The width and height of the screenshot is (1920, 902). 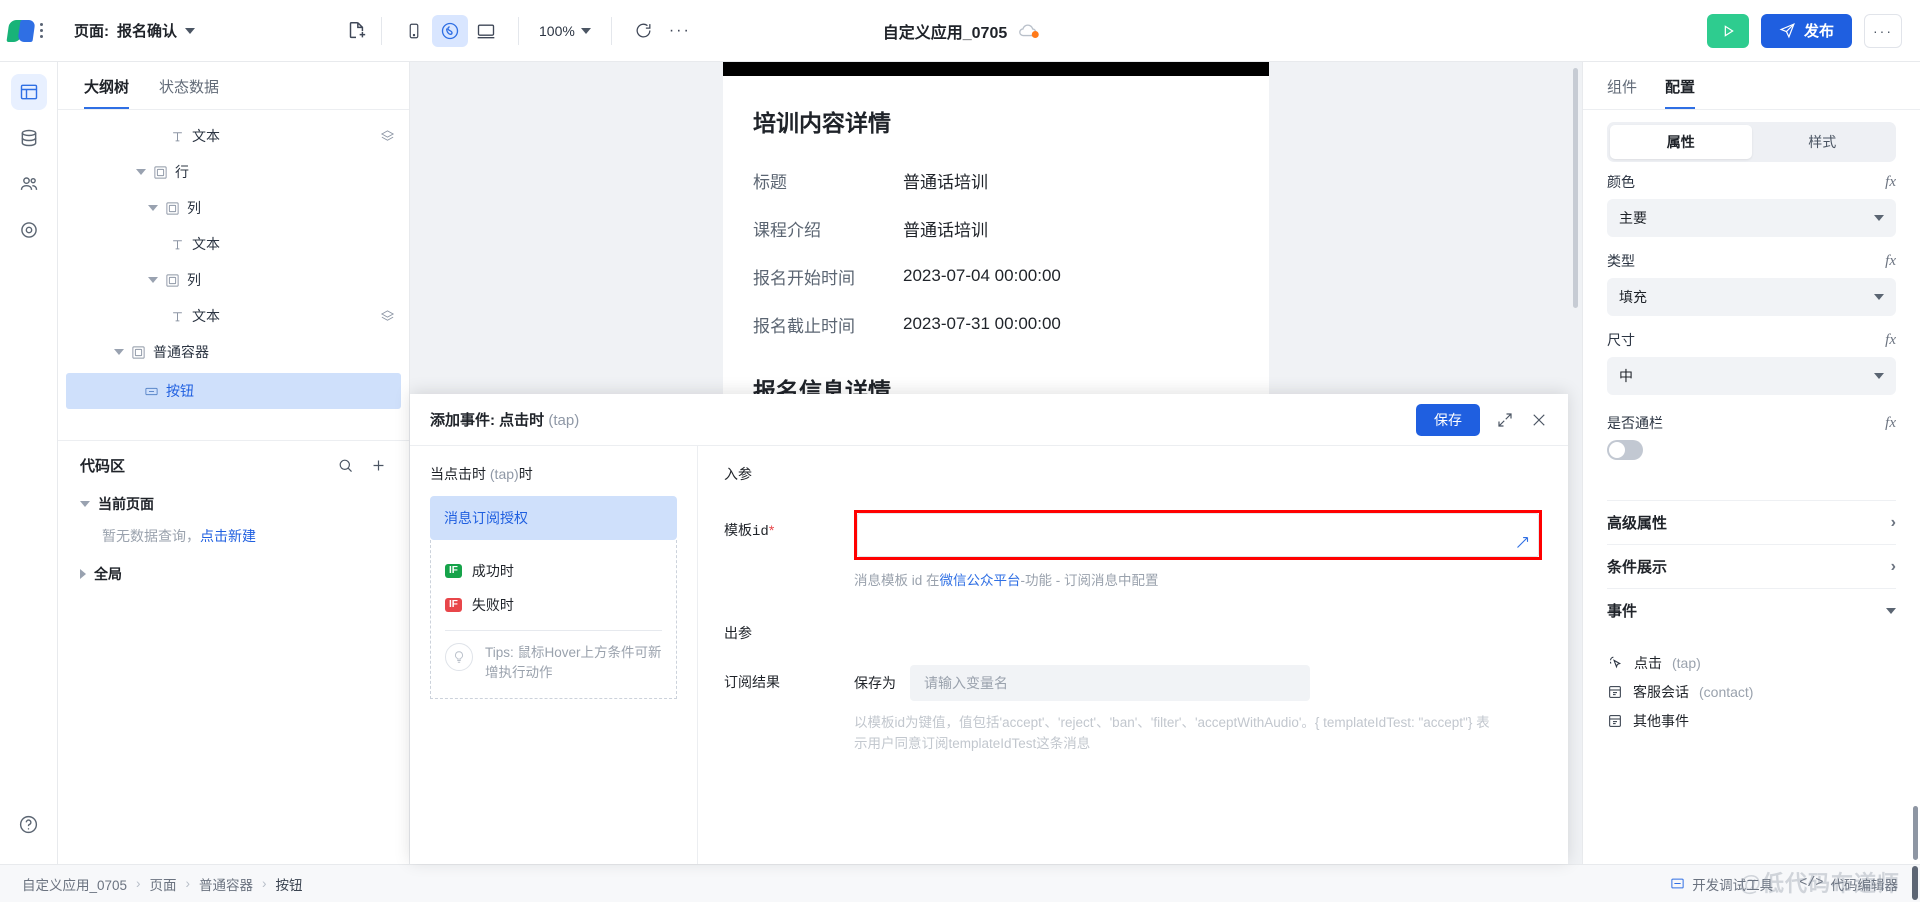 I want to click on top-more-button: ···, so click(x=1883, y=30).